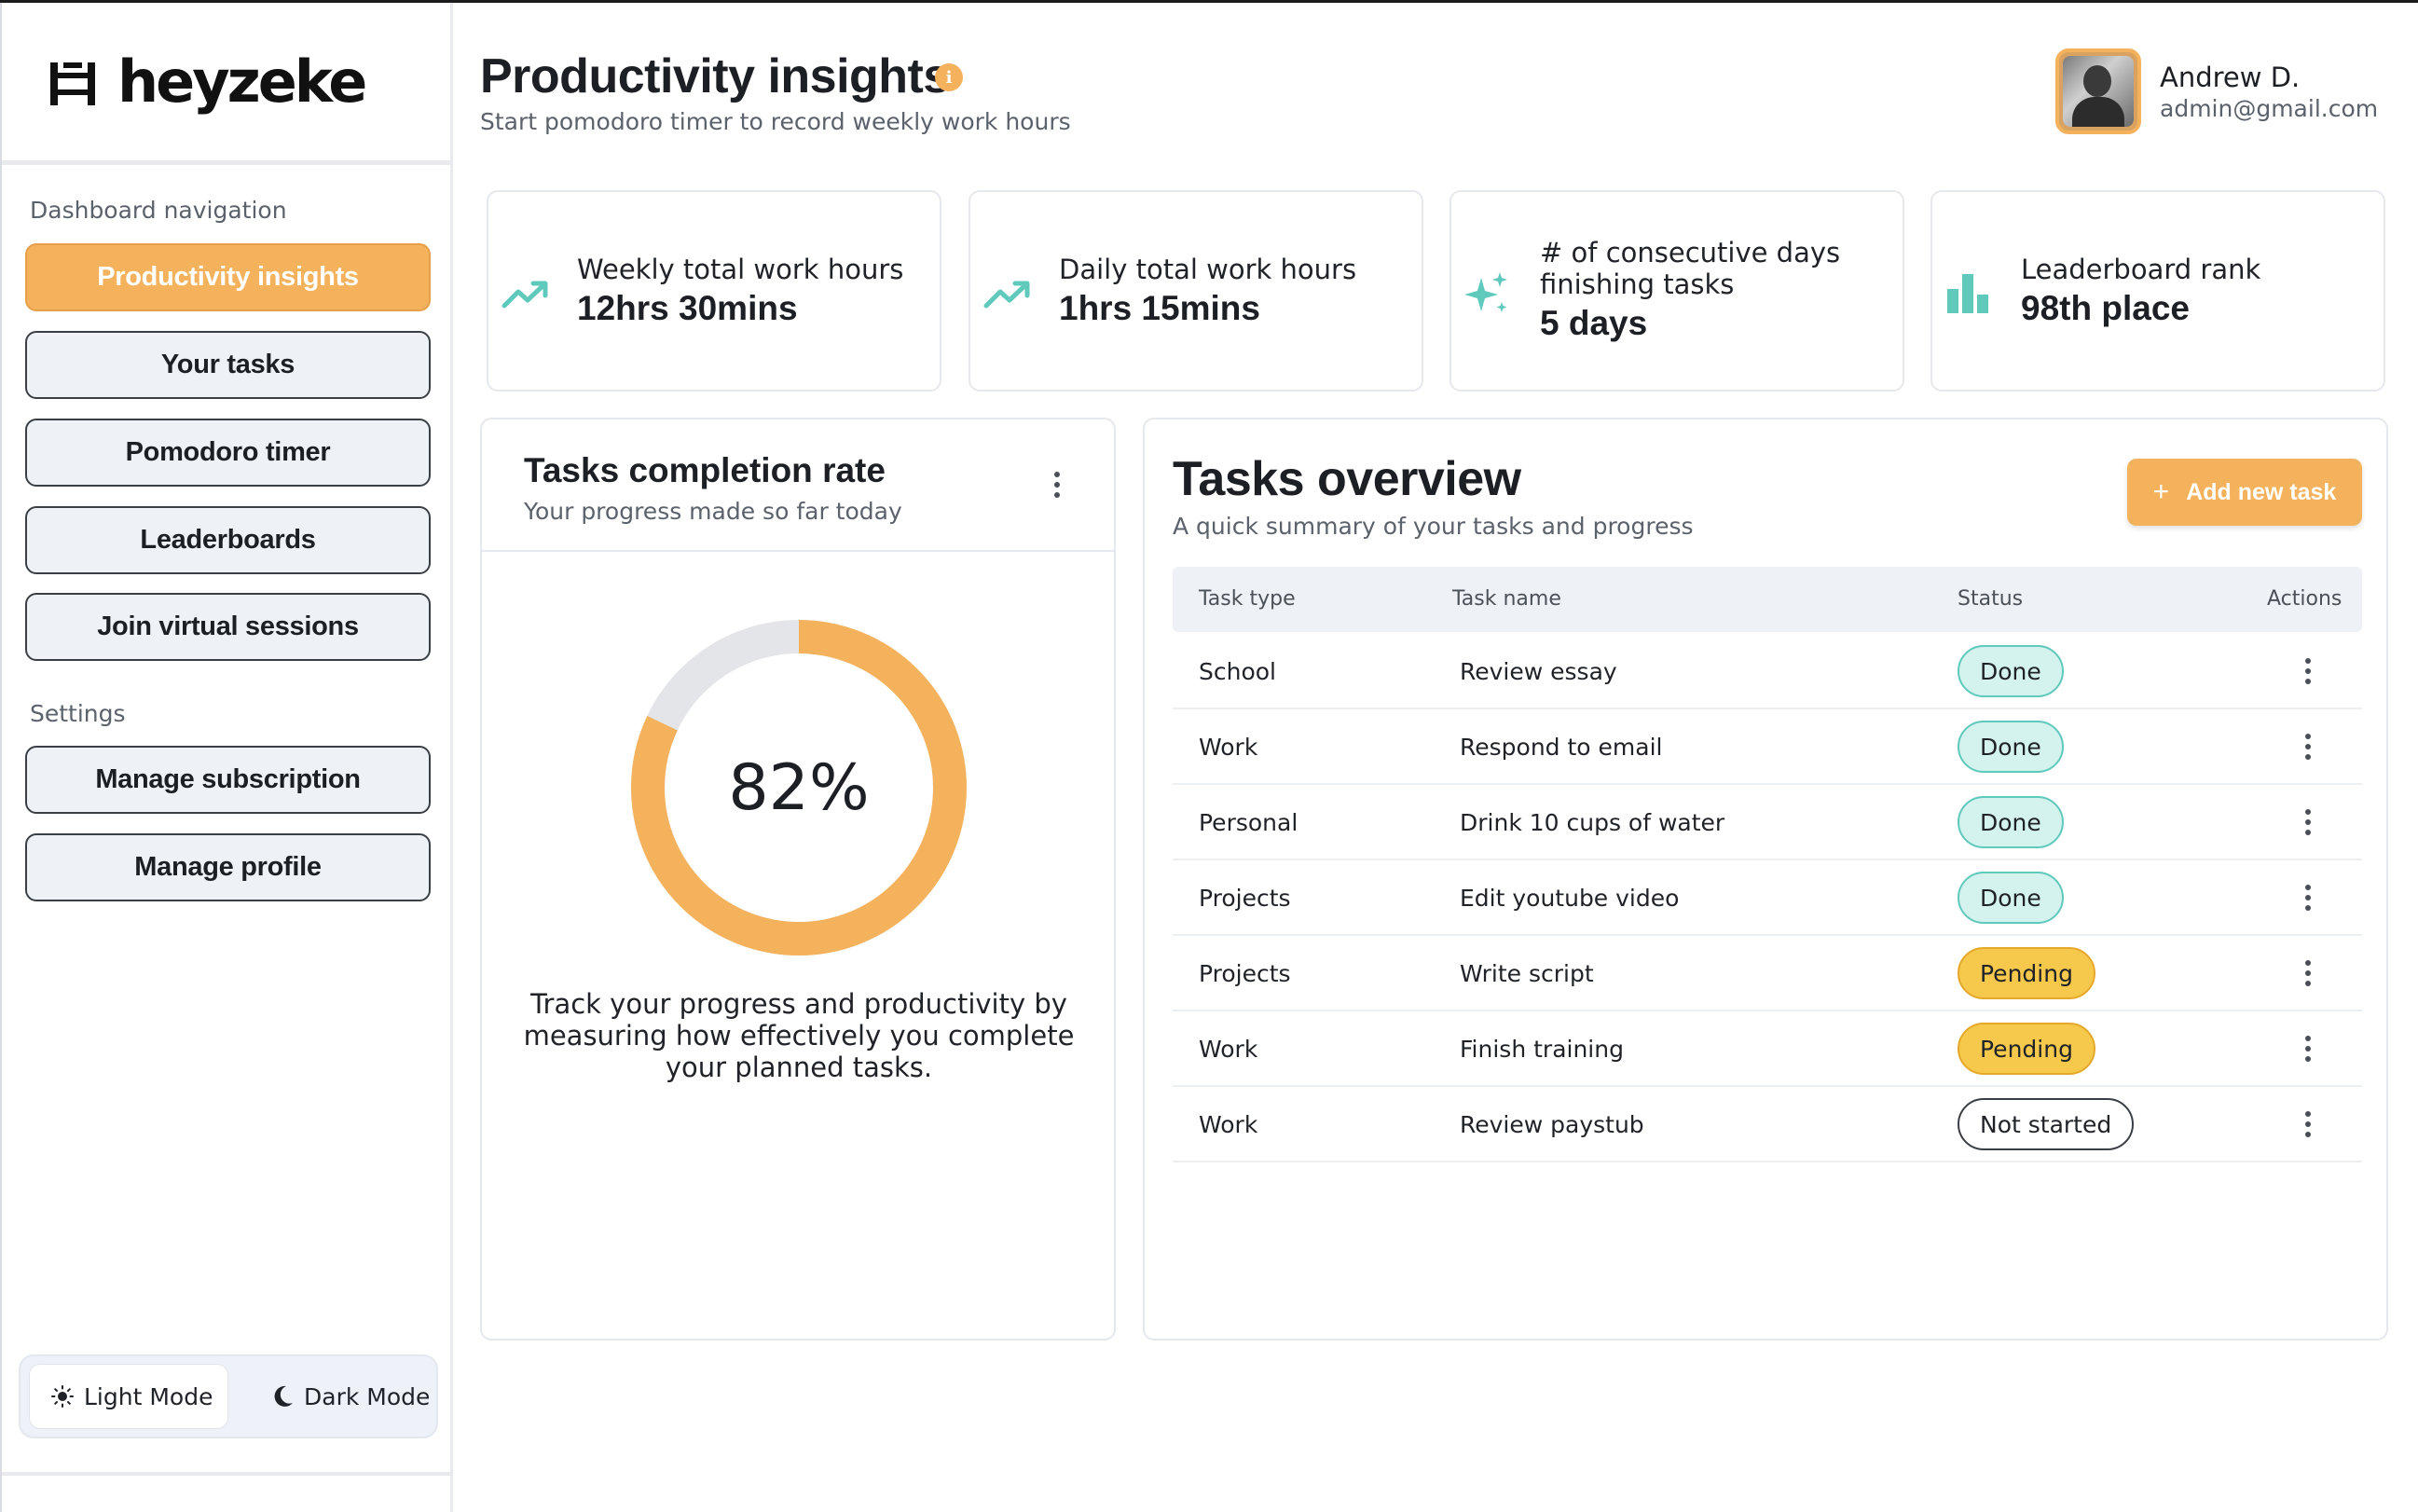 This screenshot has width=2418, height=1512. What do you see at coordinates (62, 1396) in the screenshot?
I see `sun-icon` at bounding box center [62, 1396].